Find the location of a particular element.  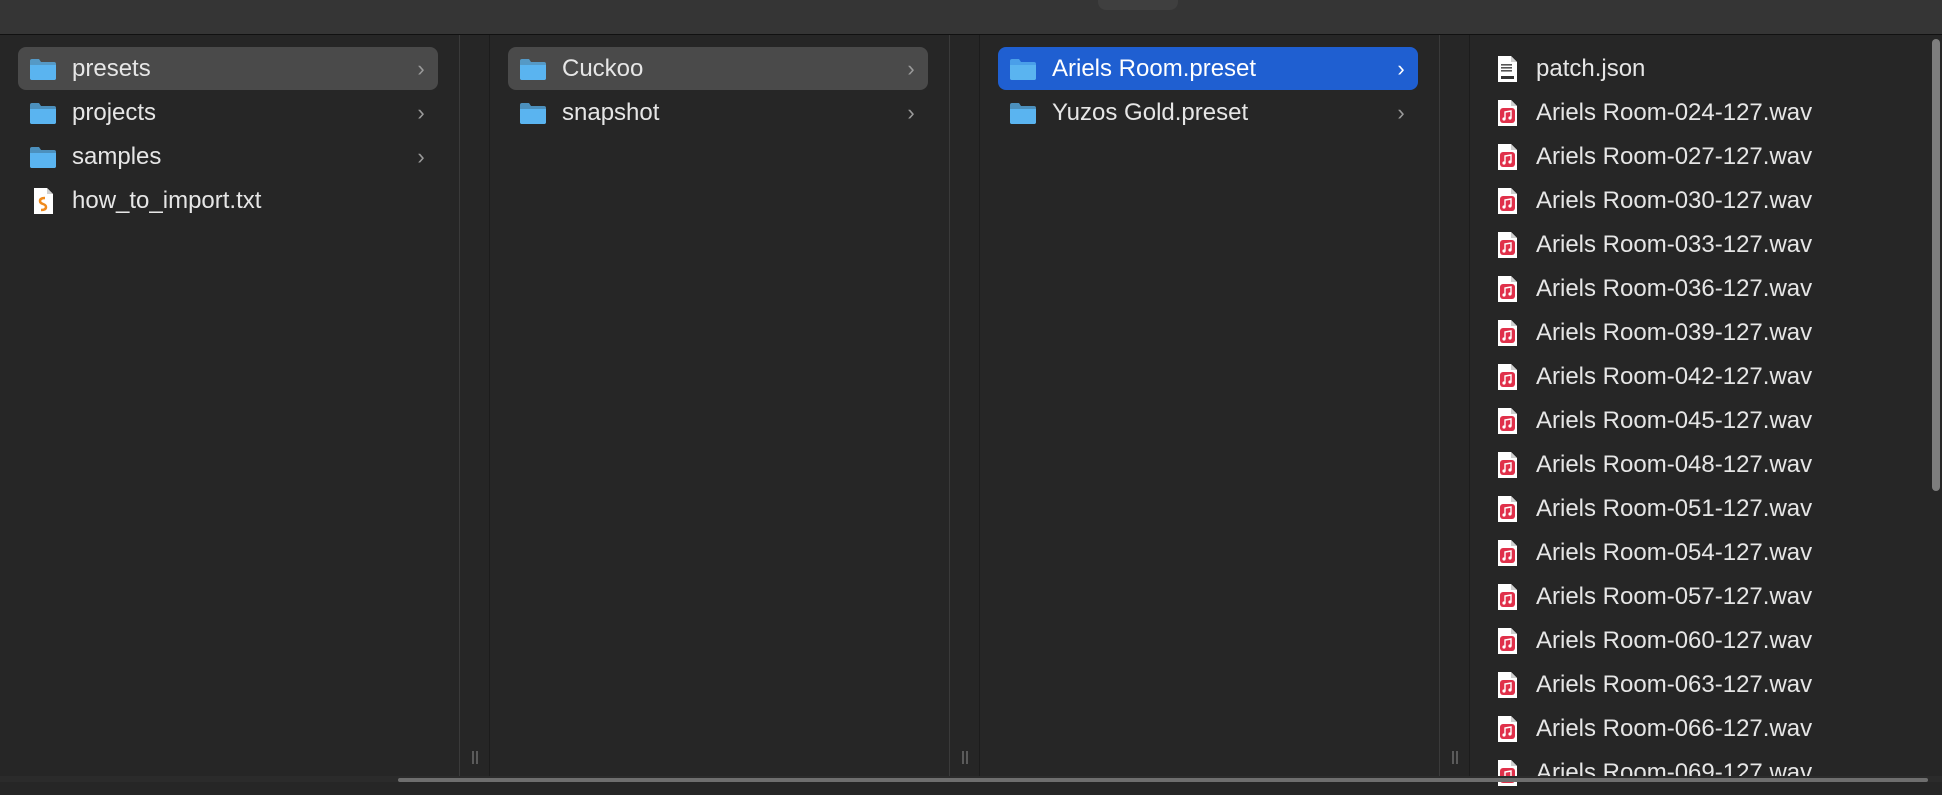

item-label: Ariels Room-054-127.wav is located at coordinates (1674, 552).